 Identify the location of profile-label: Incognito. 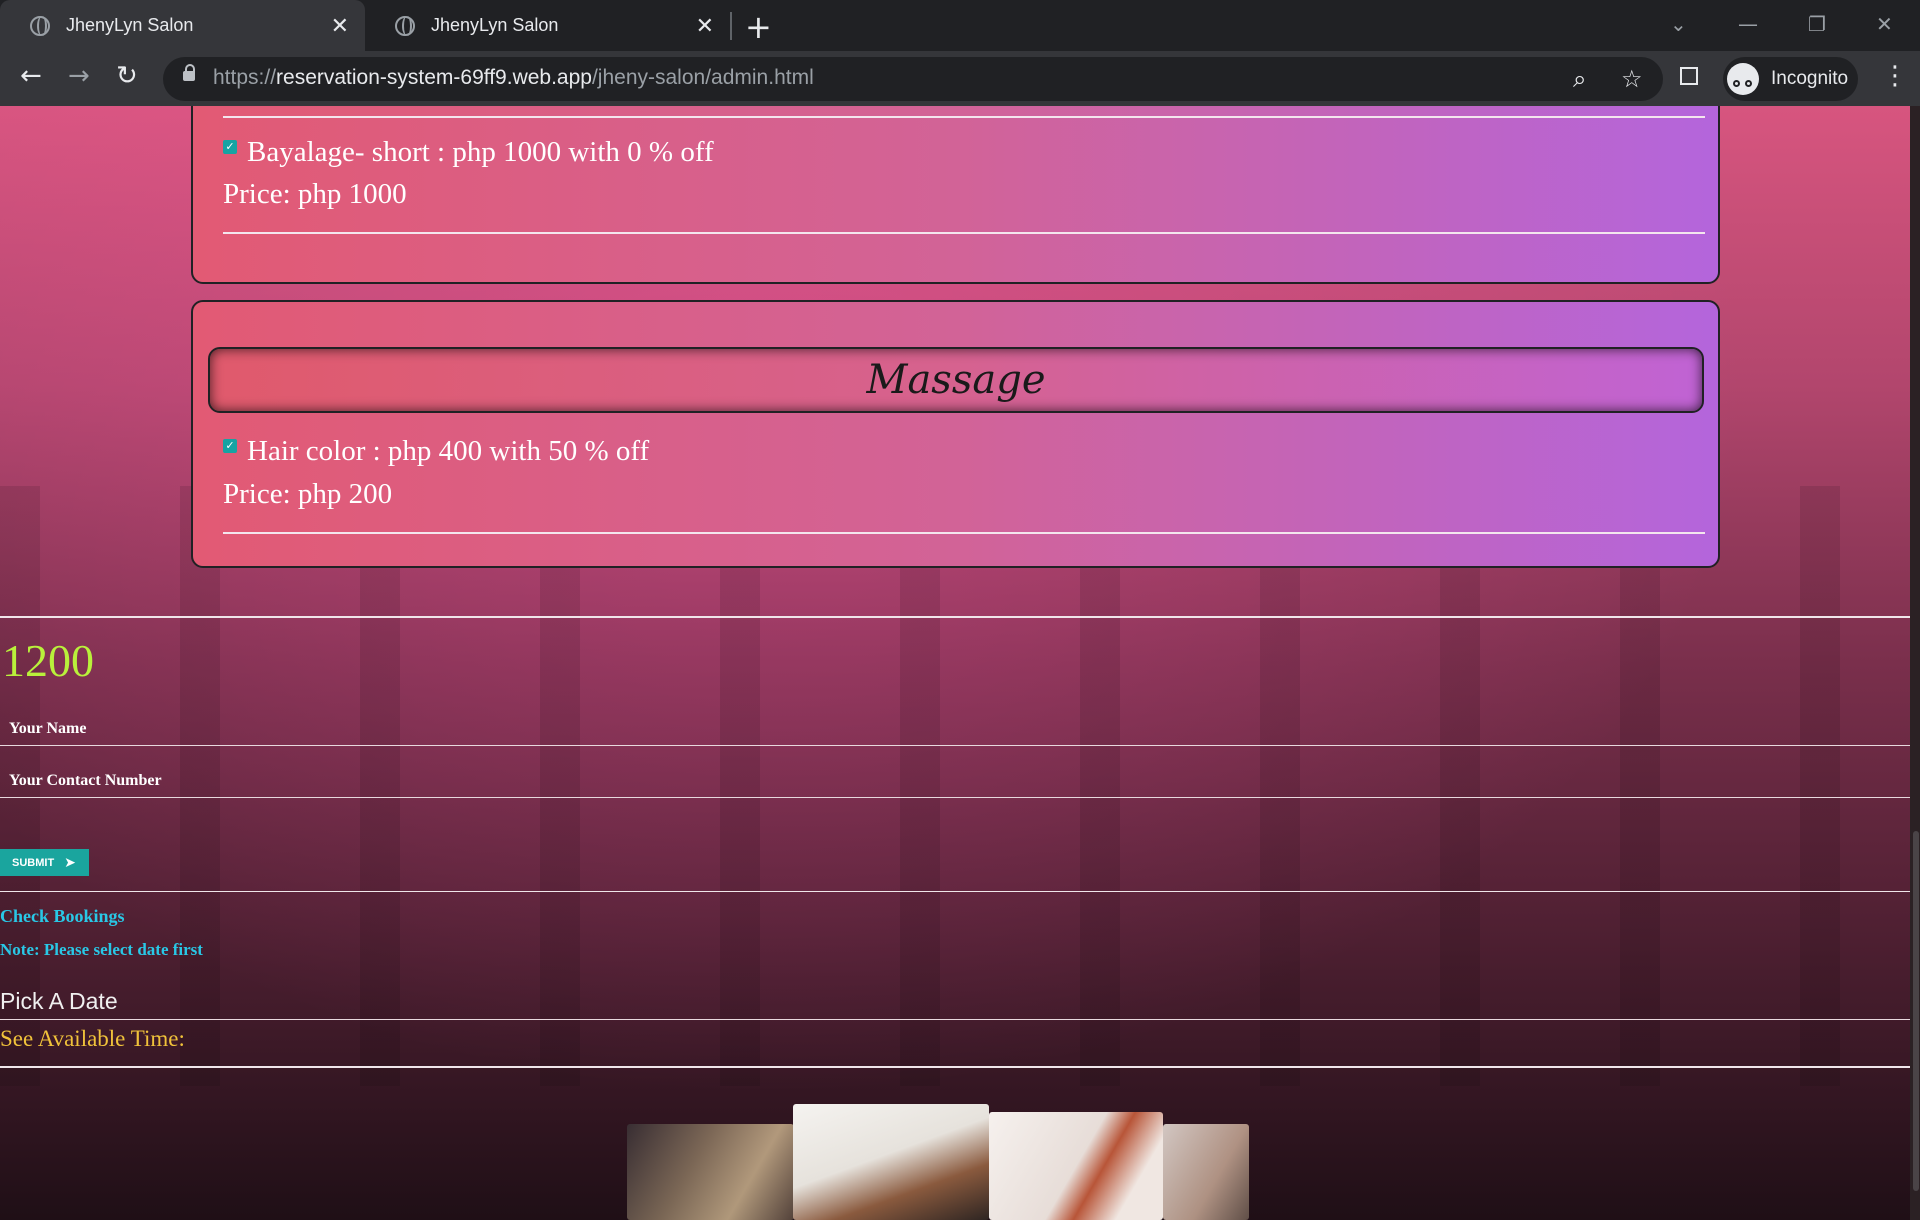
(1810, 78).